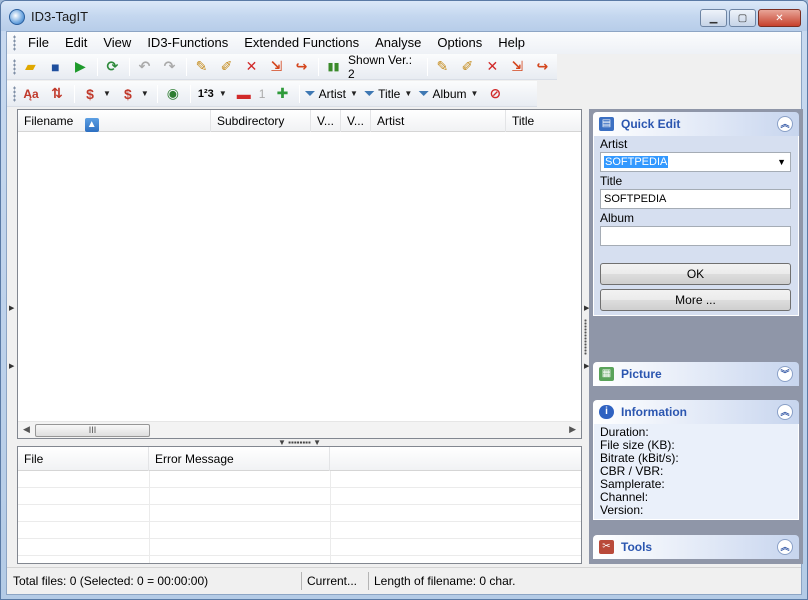 This screenshot has width=808, height=600. What do you see at coordinates (779, 18) in the screenshot?
I see `close-button: ✕` at bounding box center [779, 18].